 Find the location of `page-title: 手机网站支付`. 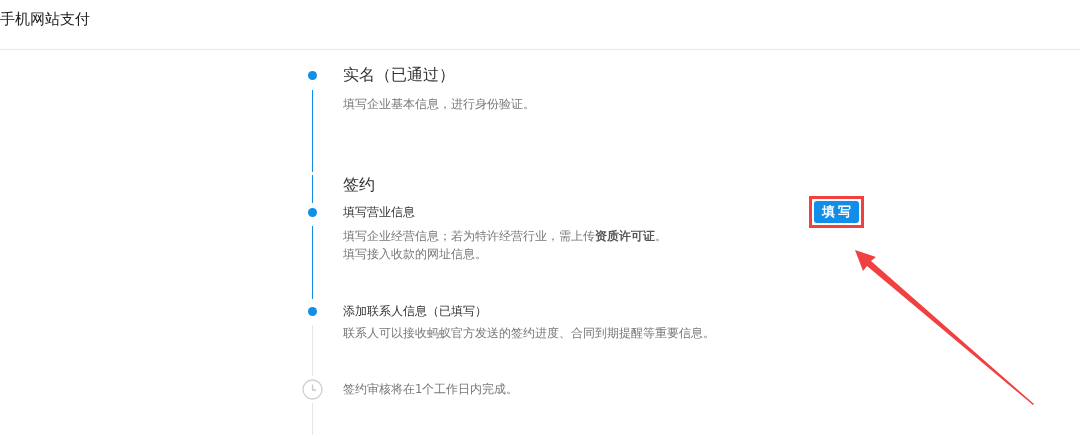

page-title: 手机网站支付 is located at coordinates (45, 19).